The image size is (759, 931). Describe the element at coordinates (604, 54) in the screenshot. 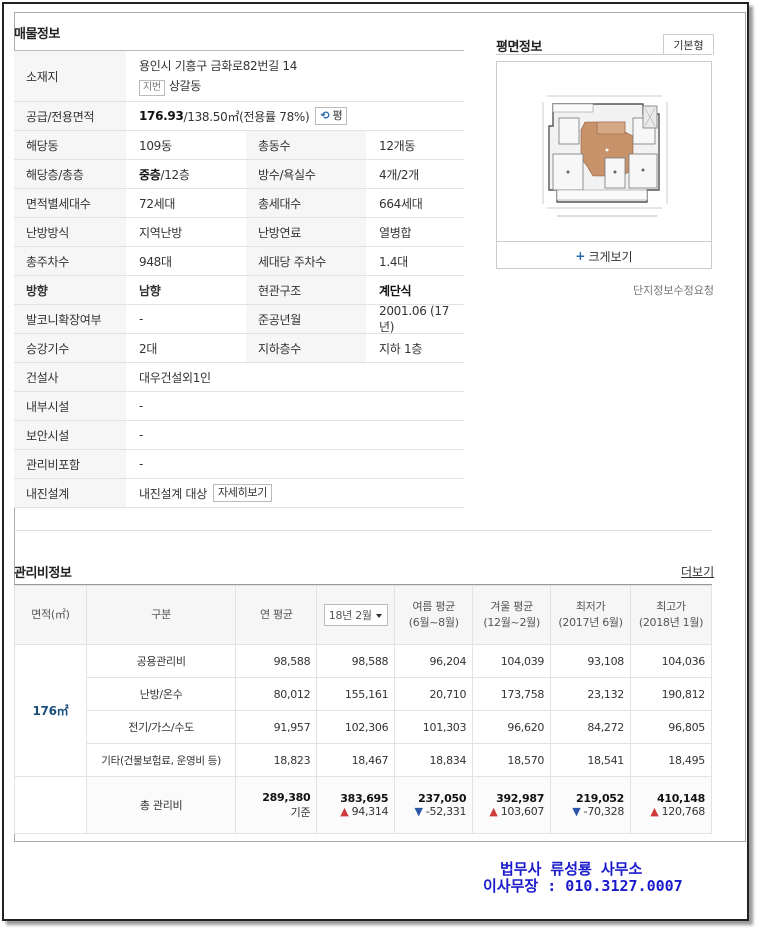

I see `floorplan-divider` at that location.